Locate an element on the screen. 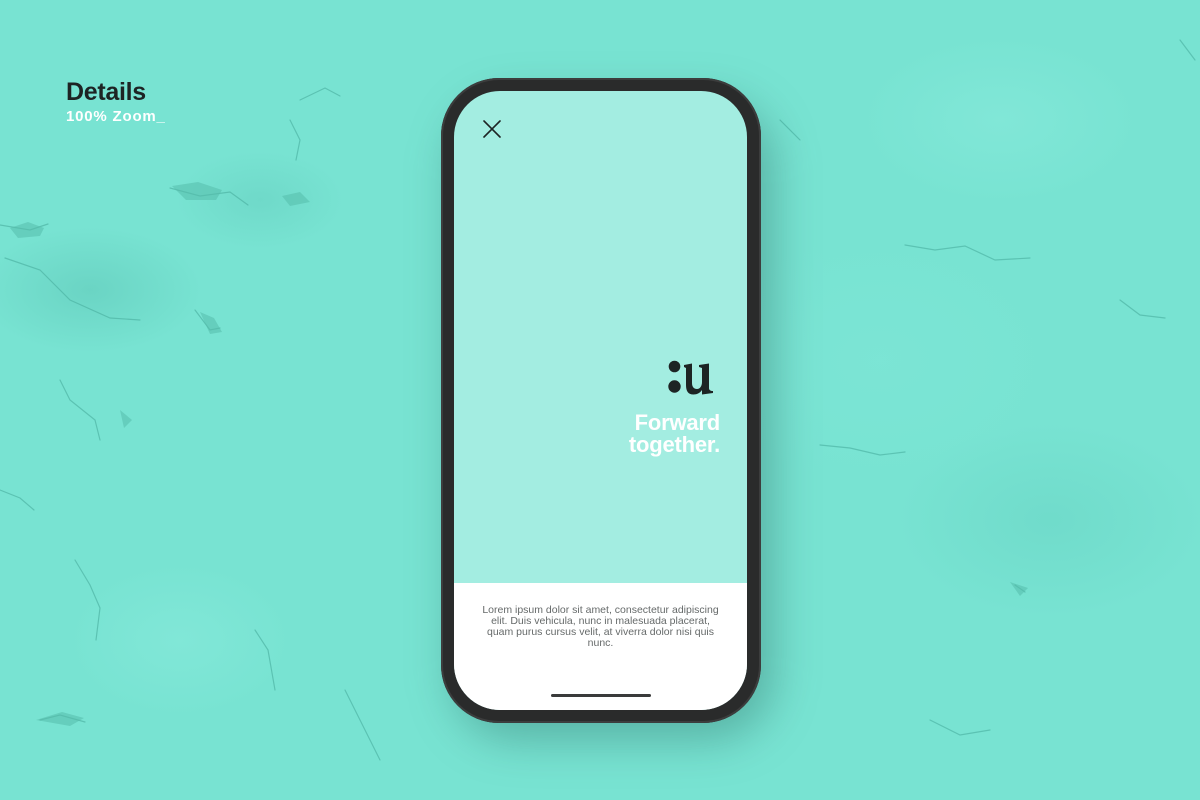  headline: Forward together. is located at coordinates (674, 434).